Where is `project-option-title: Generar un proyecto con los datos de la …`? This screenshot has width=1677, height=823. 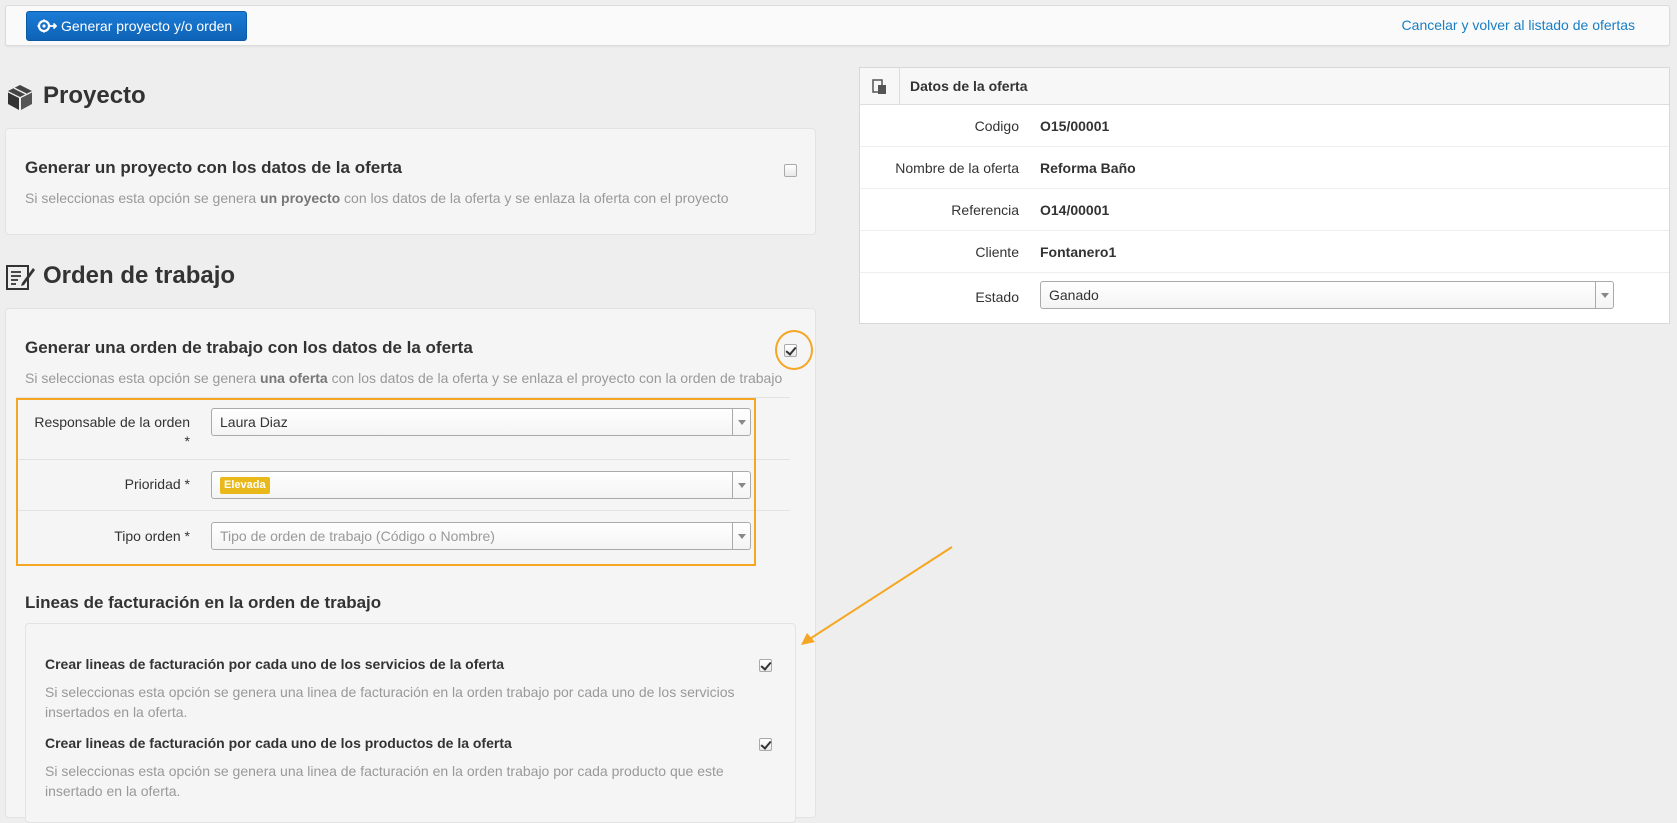 project-option-title: Generar un proyecto con los datos de la … is located at coordinates (213, 167).